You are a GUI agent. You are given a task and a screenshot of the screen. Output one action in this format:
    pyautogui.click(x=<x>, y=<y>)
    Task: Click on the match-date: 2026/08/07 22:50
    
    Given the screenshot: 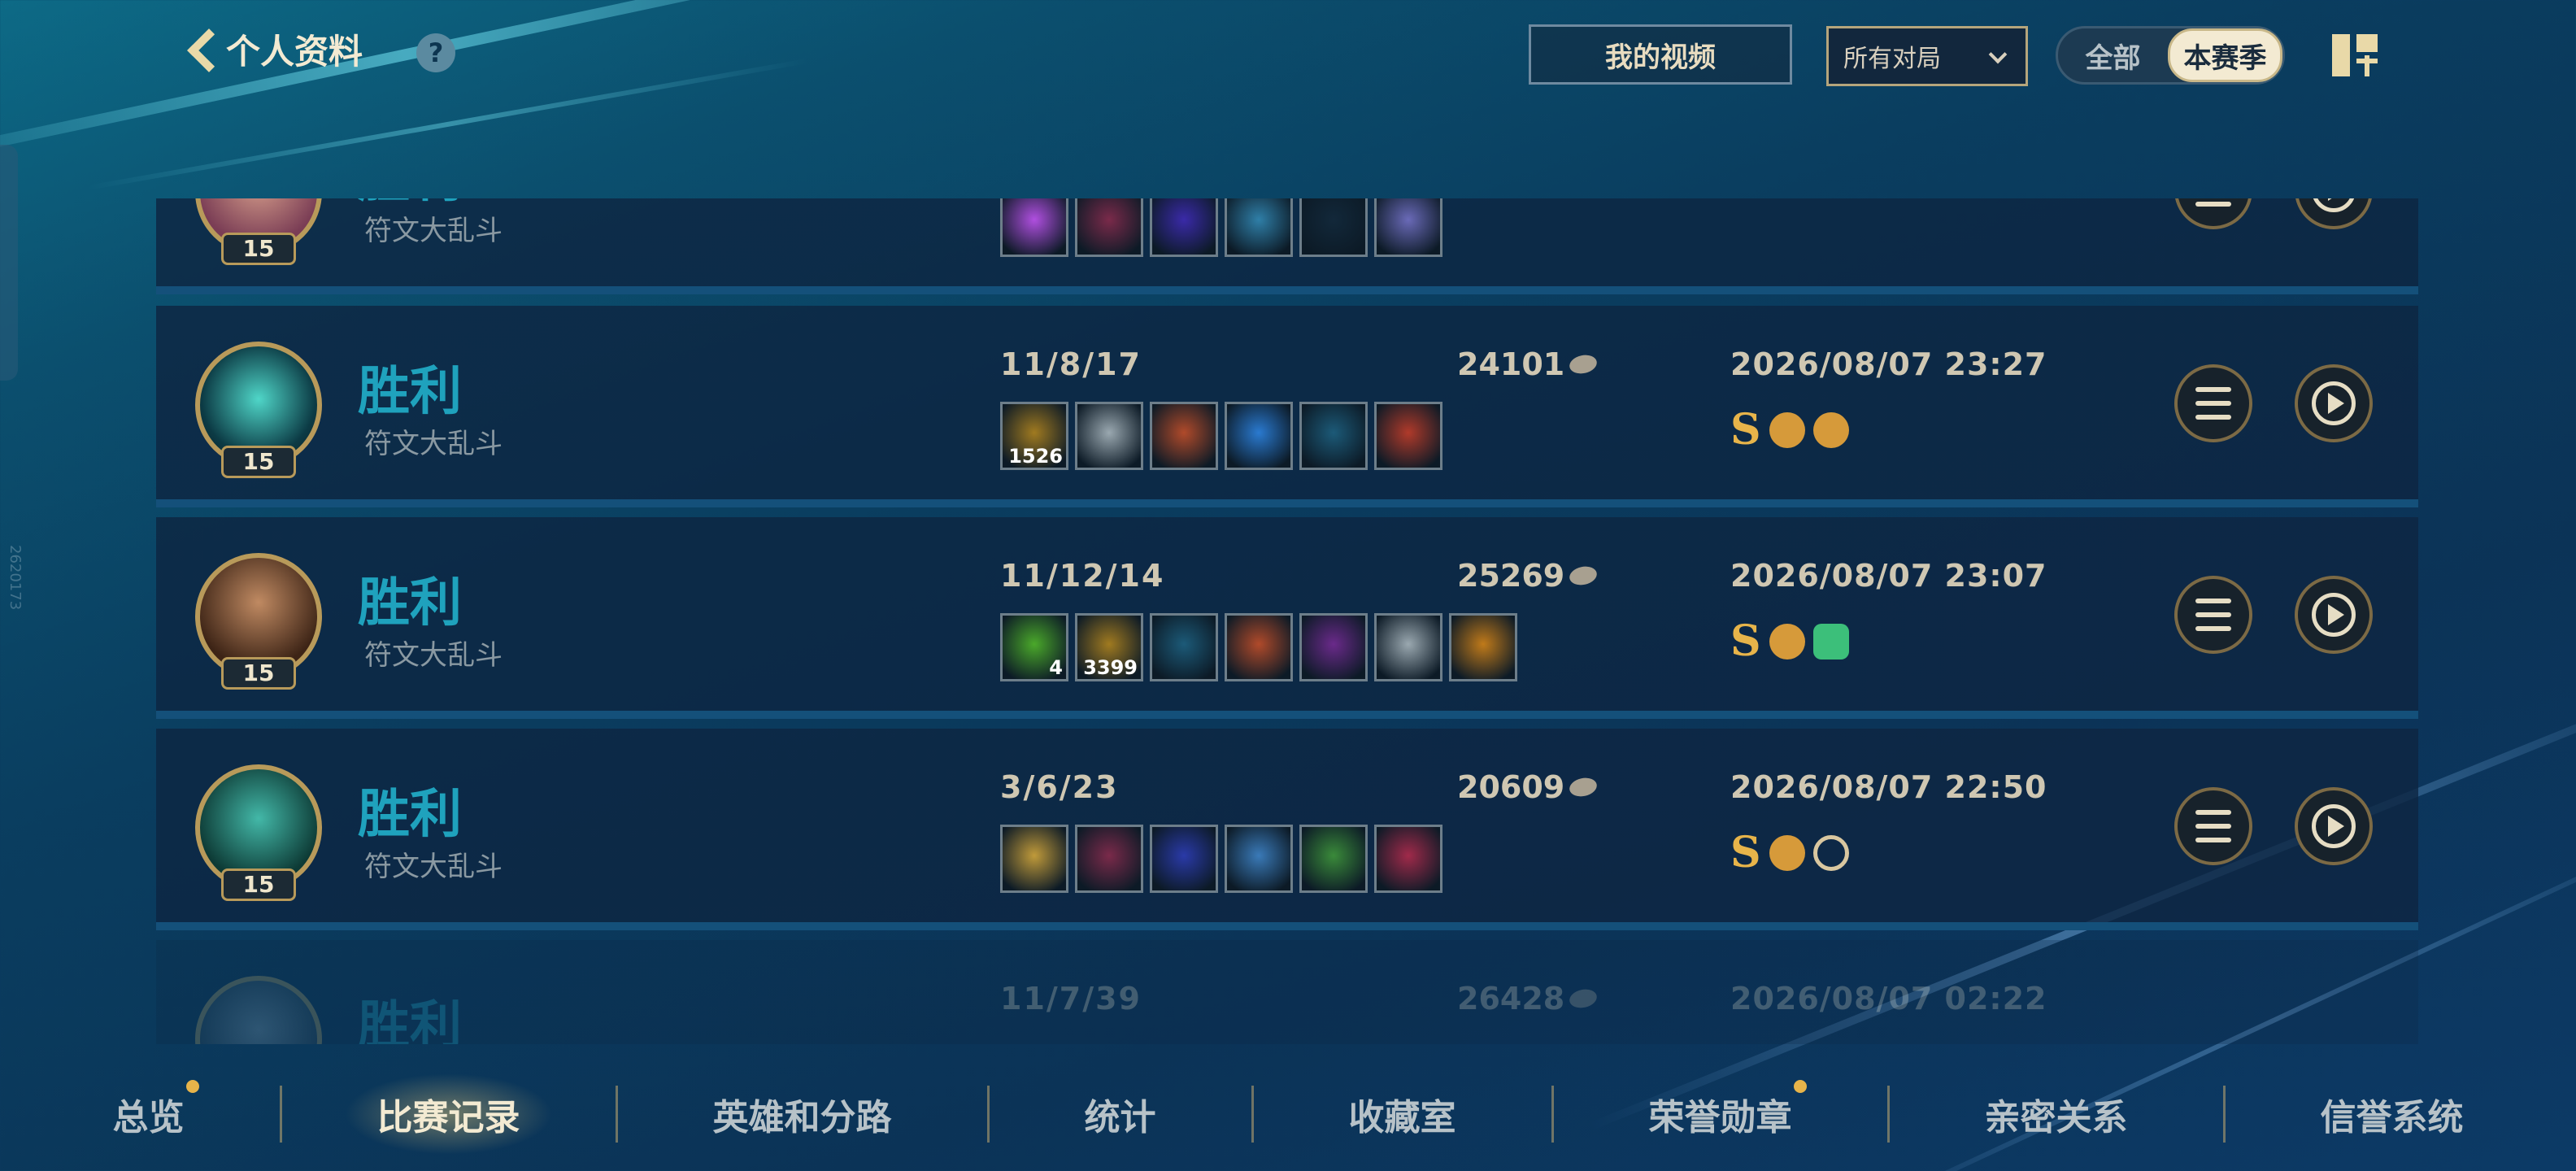 What is the action you would take?
    pyautogui.click(x=1889, y=787)
    